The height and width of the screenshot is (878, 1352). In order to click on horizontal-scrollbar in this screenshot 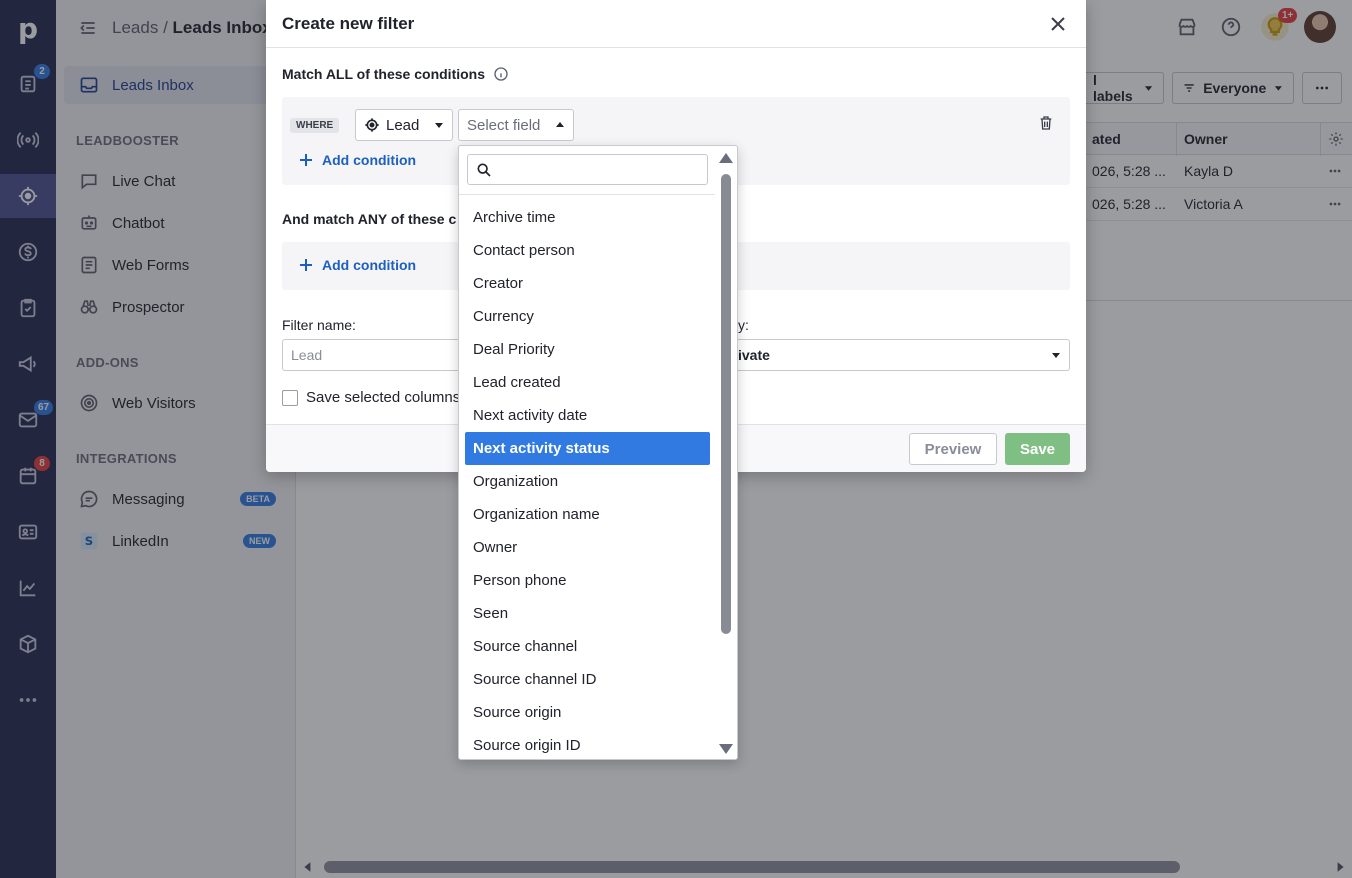, I will do `click(824, 867)`.